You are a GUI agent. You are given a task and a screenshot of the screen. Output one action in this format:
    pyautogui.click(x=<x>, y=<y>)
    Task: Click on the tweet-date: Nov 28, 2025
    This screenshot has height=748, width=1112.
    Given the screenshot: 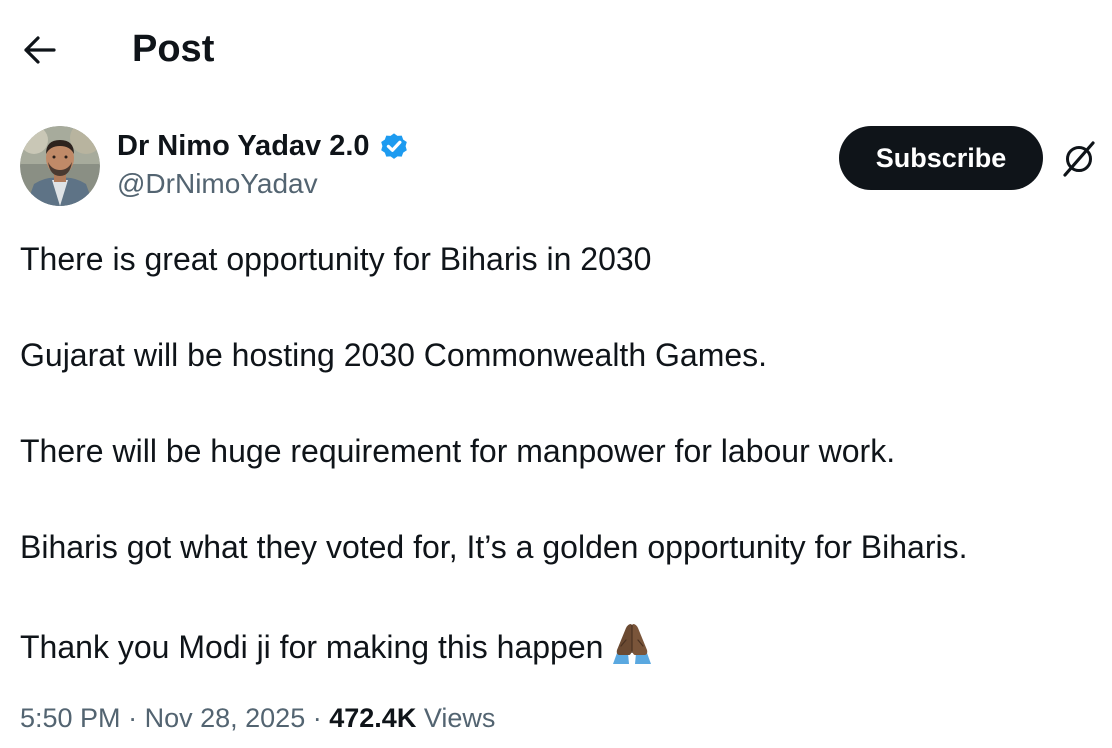 What is the action you would take?
    pyautogui.click(x=225, y=718)
    